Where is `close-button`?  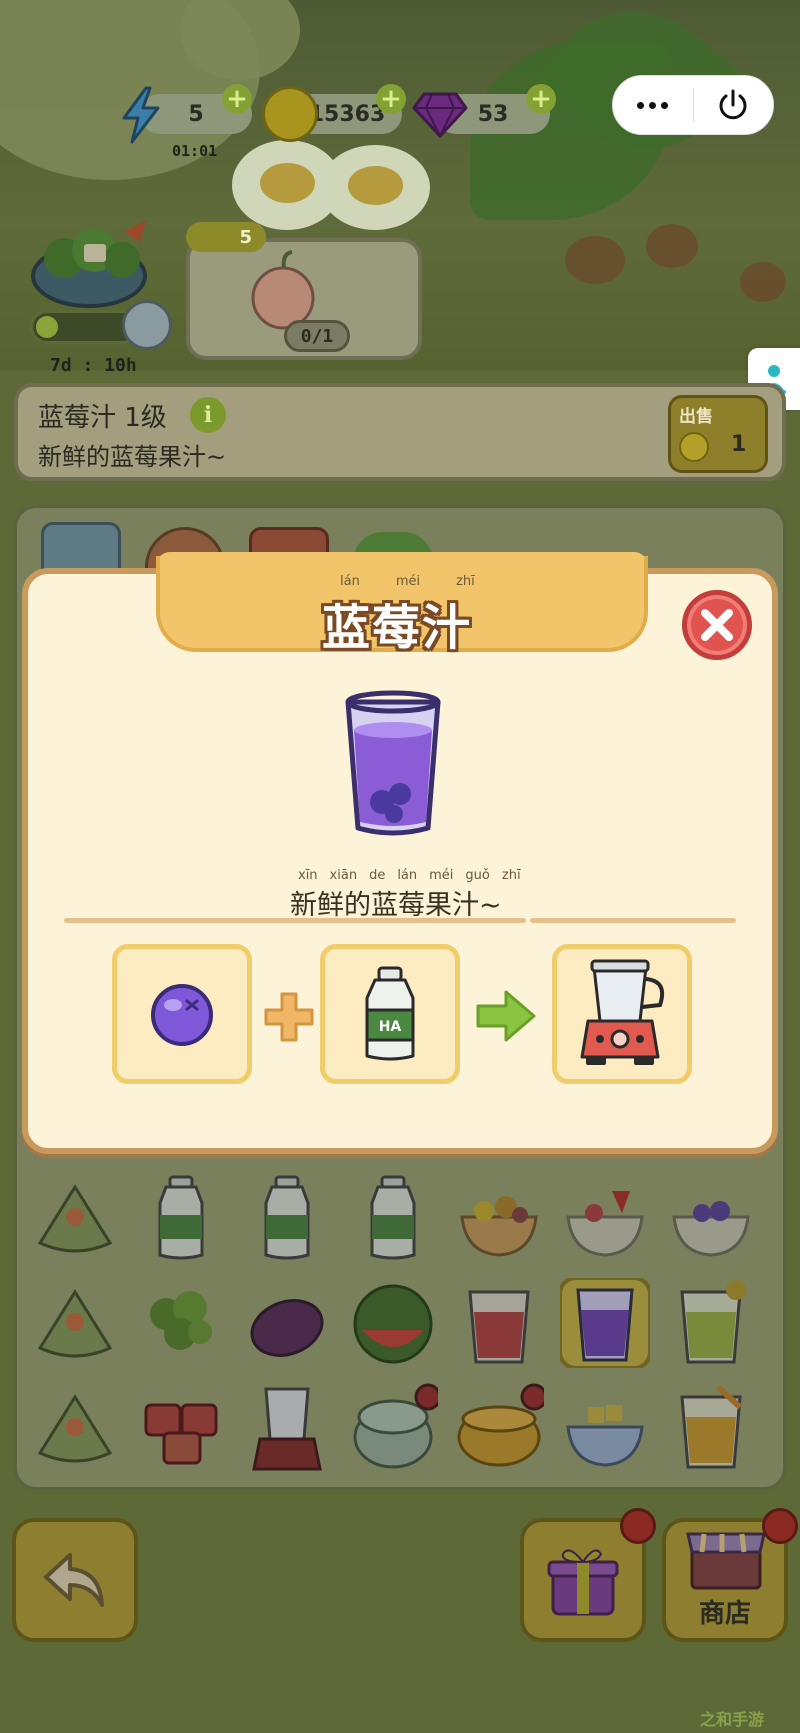
close-button is located at coordinates (717, 625).